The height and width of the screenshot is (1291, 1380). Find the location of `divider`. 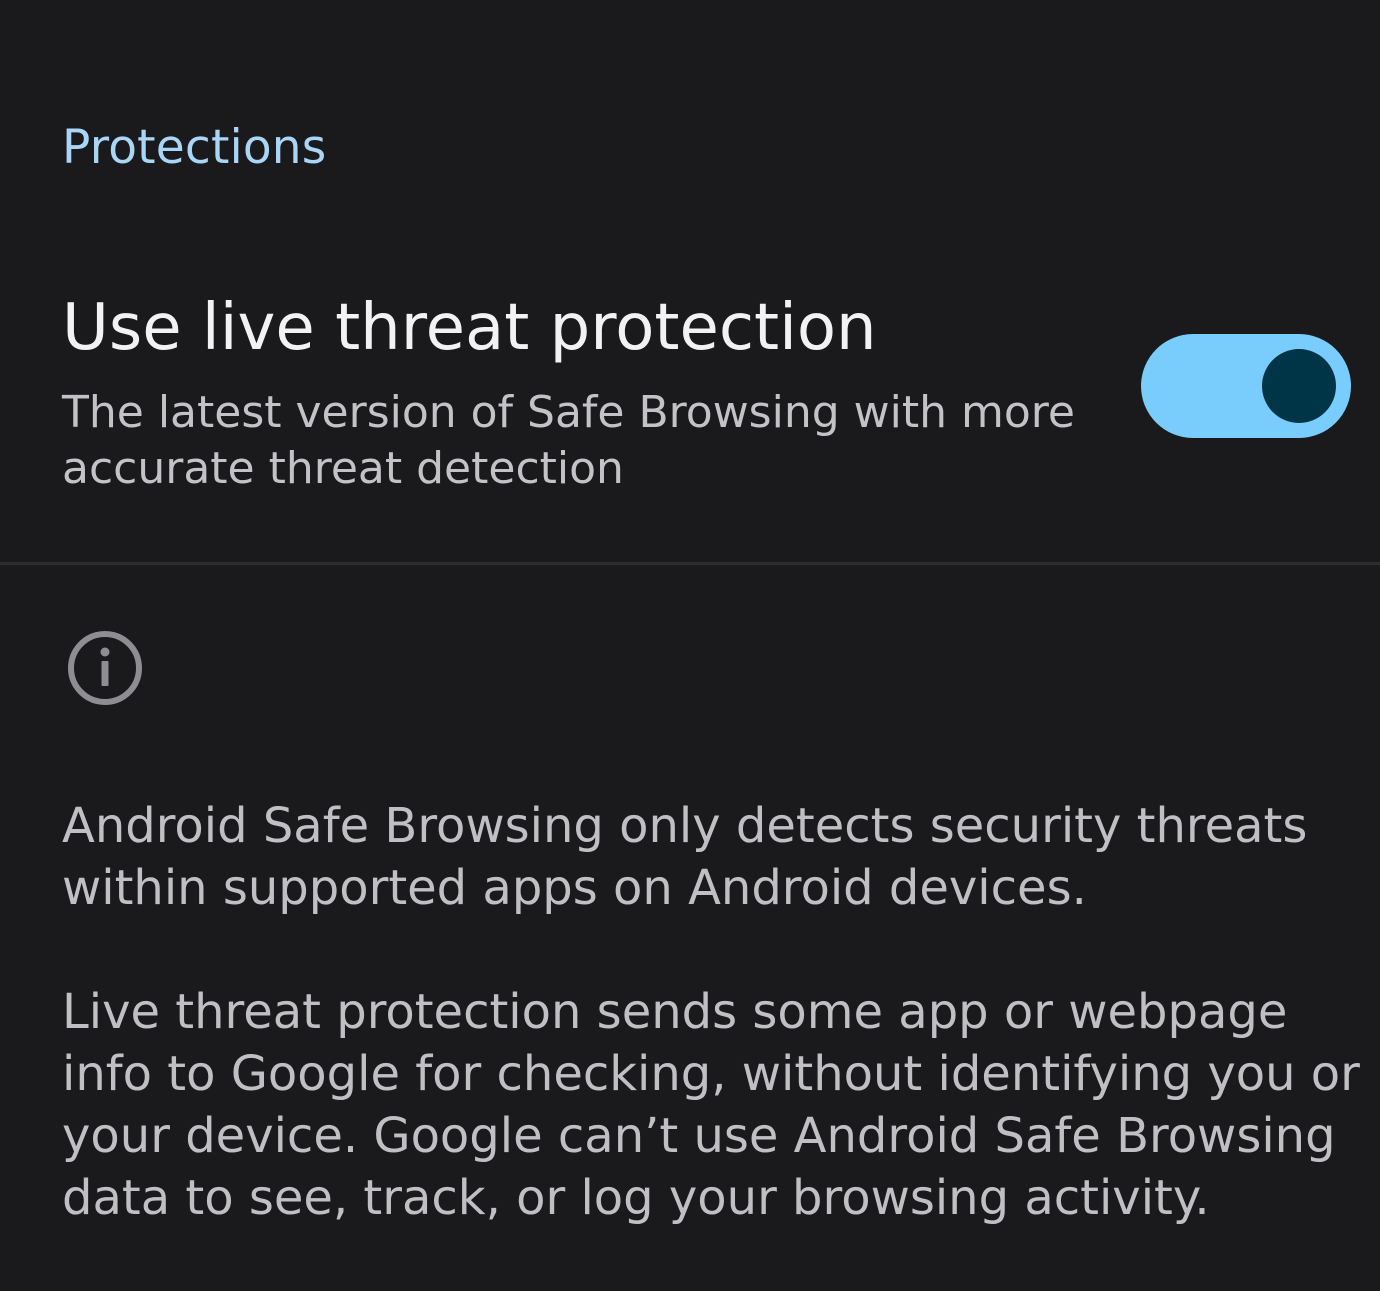

divider is located at coordinates (690, 563).